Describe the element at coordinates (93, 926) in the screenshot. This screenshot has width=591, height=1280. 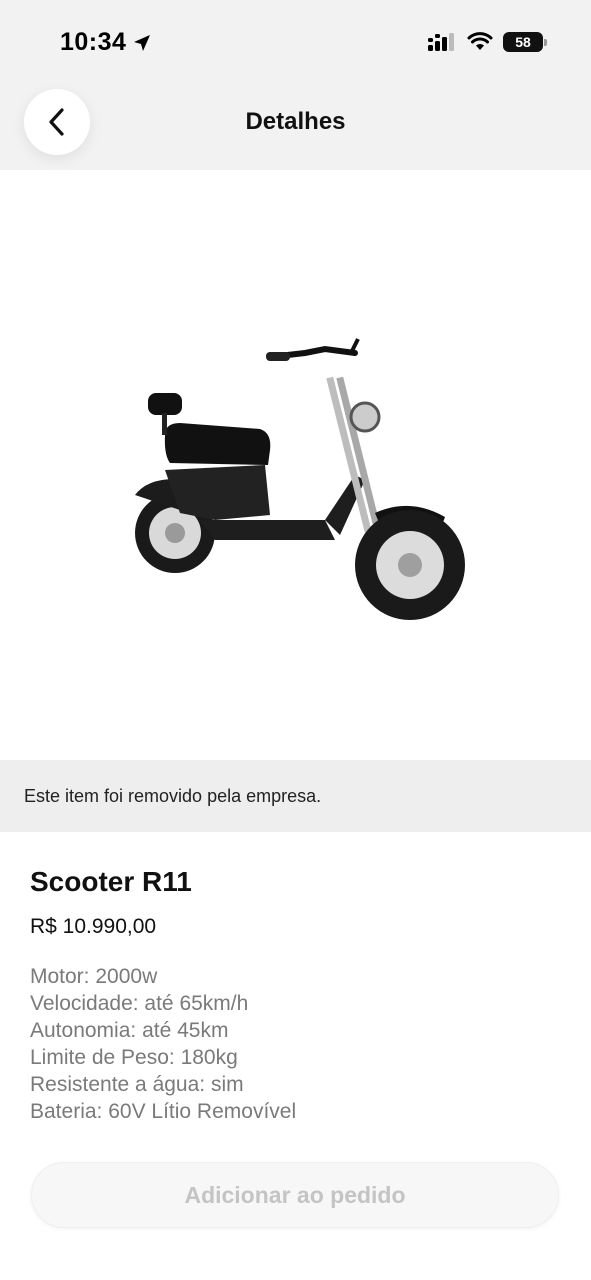
I see `product-price: R$ 10.990,00` at that location.